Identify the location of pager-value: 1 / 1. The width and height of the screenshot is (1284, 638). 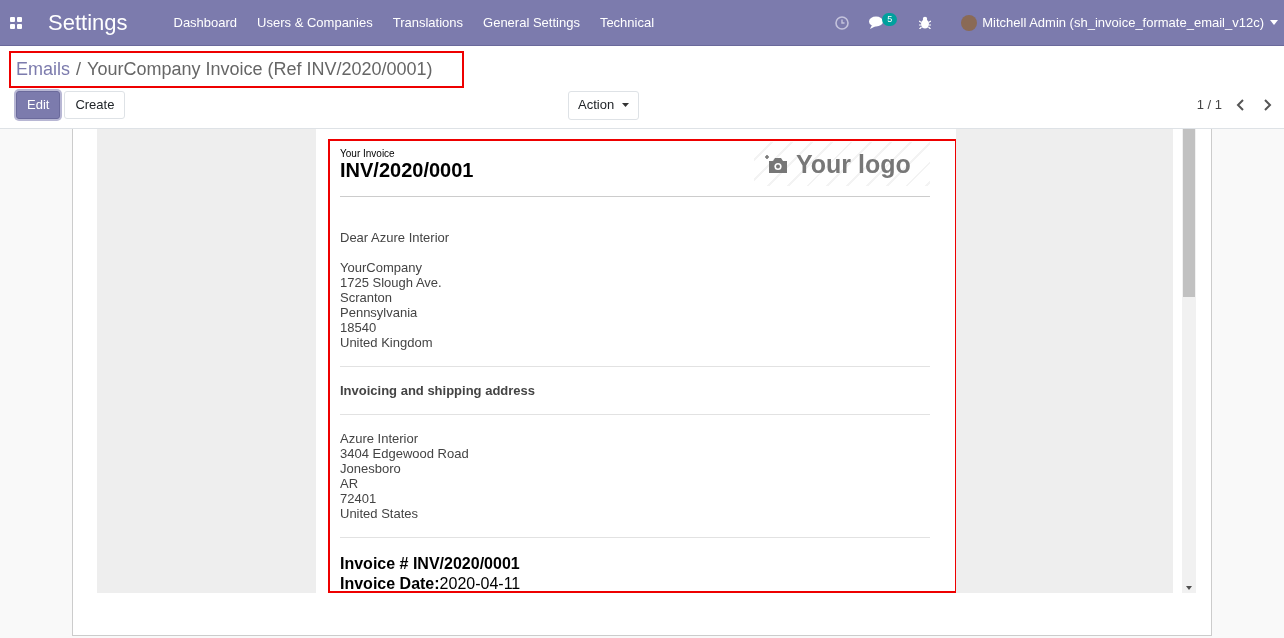
(1209, 105).